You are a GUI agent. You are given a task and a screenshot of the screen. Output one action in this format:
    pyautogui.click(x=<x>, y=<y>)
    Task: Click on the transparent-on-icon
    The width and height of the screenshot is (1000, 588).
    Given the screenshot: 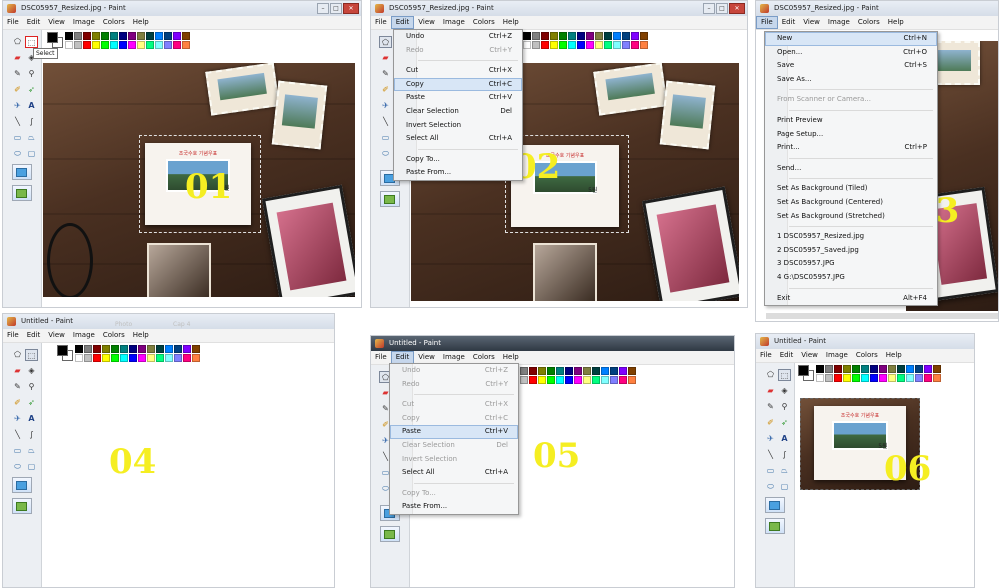 What is the action you would take?
    pyautogui.click(x=390, y=534)
    